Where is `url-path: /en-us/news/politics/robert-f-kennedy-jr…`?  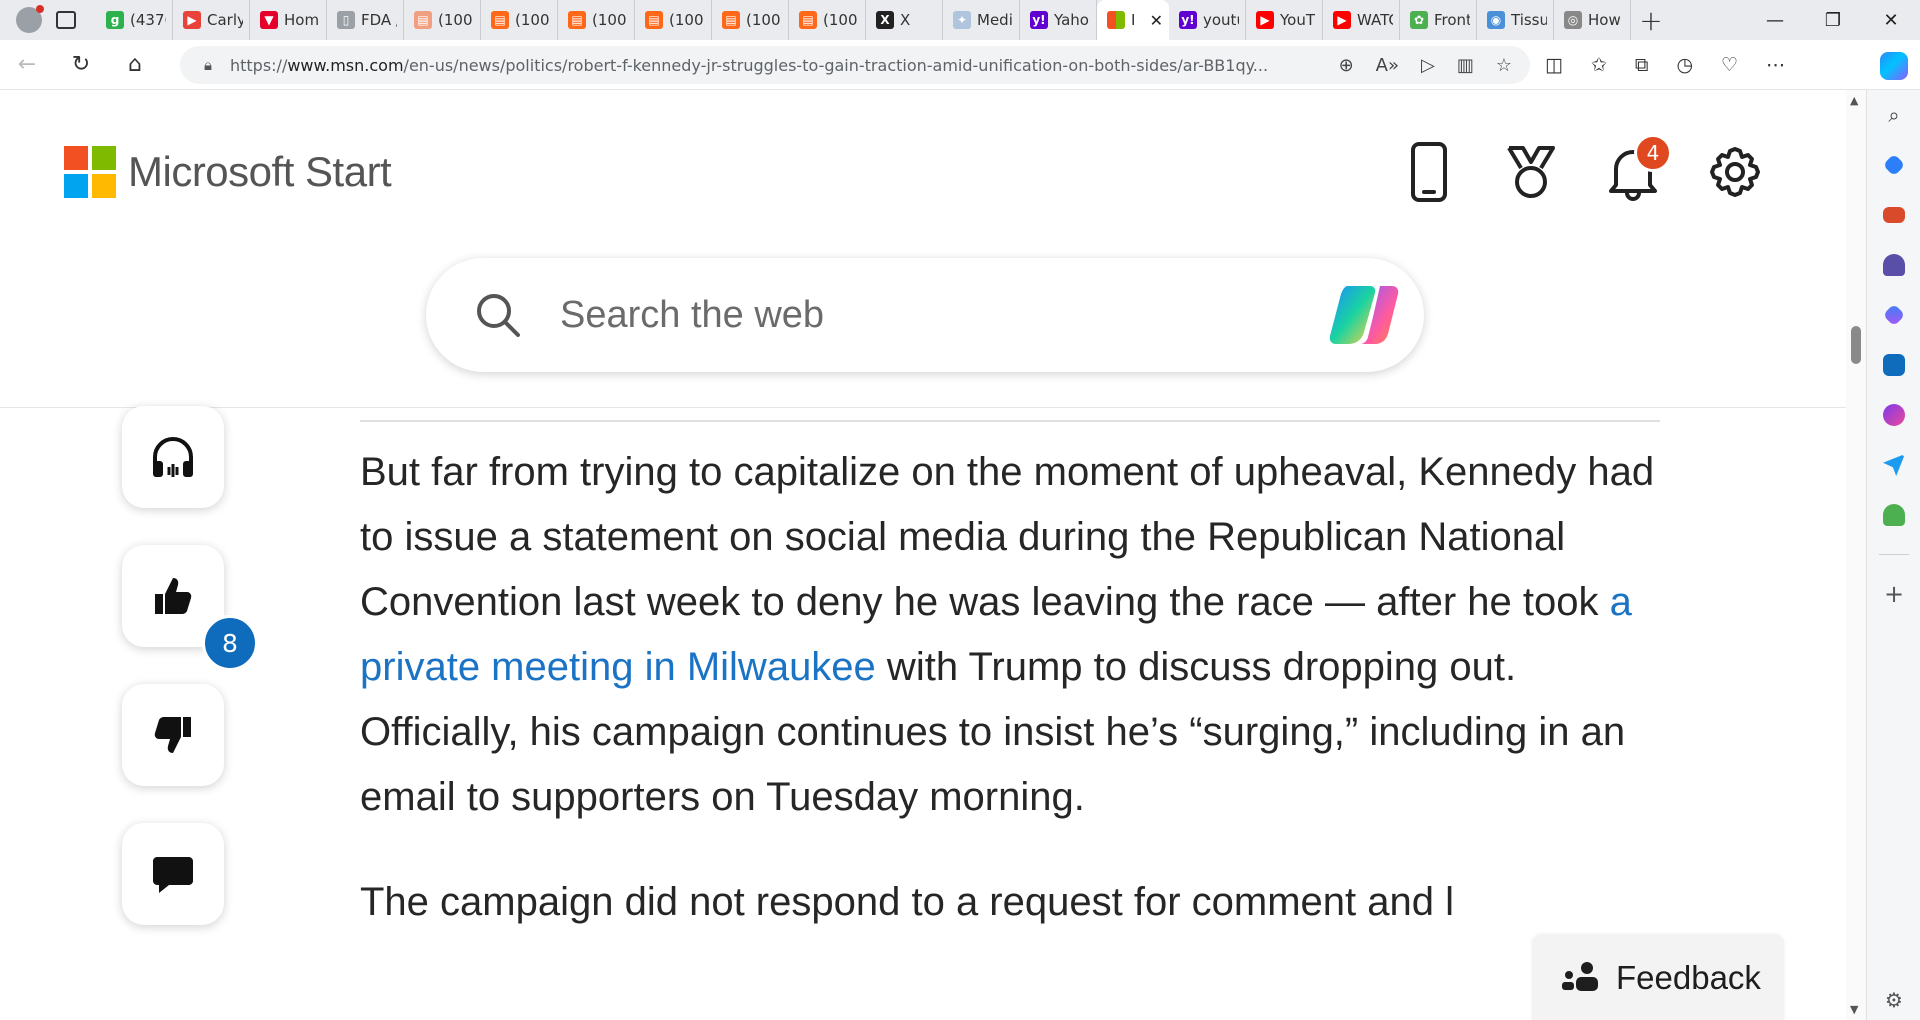 url-path: /en-us/news/politics/robert-f-kennedy-jr… is located at coordinates (836, 65).